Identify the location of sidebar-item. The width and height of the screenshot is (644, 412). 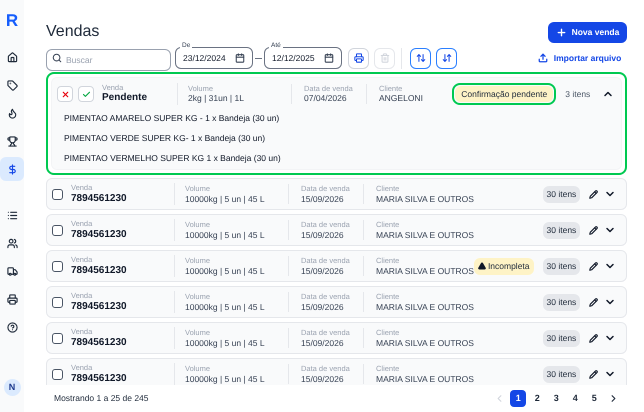
(12, 169).